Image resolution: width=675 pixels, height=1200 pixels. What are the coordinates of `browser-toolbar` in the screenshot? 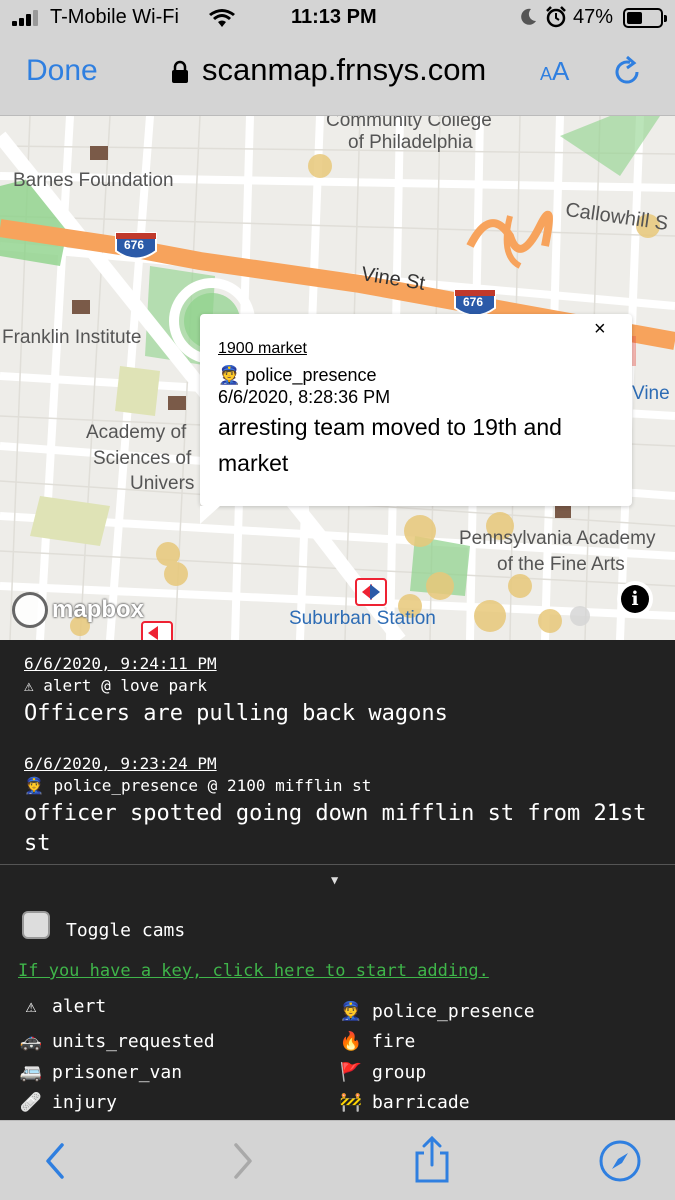 It's located at (337, 1160).